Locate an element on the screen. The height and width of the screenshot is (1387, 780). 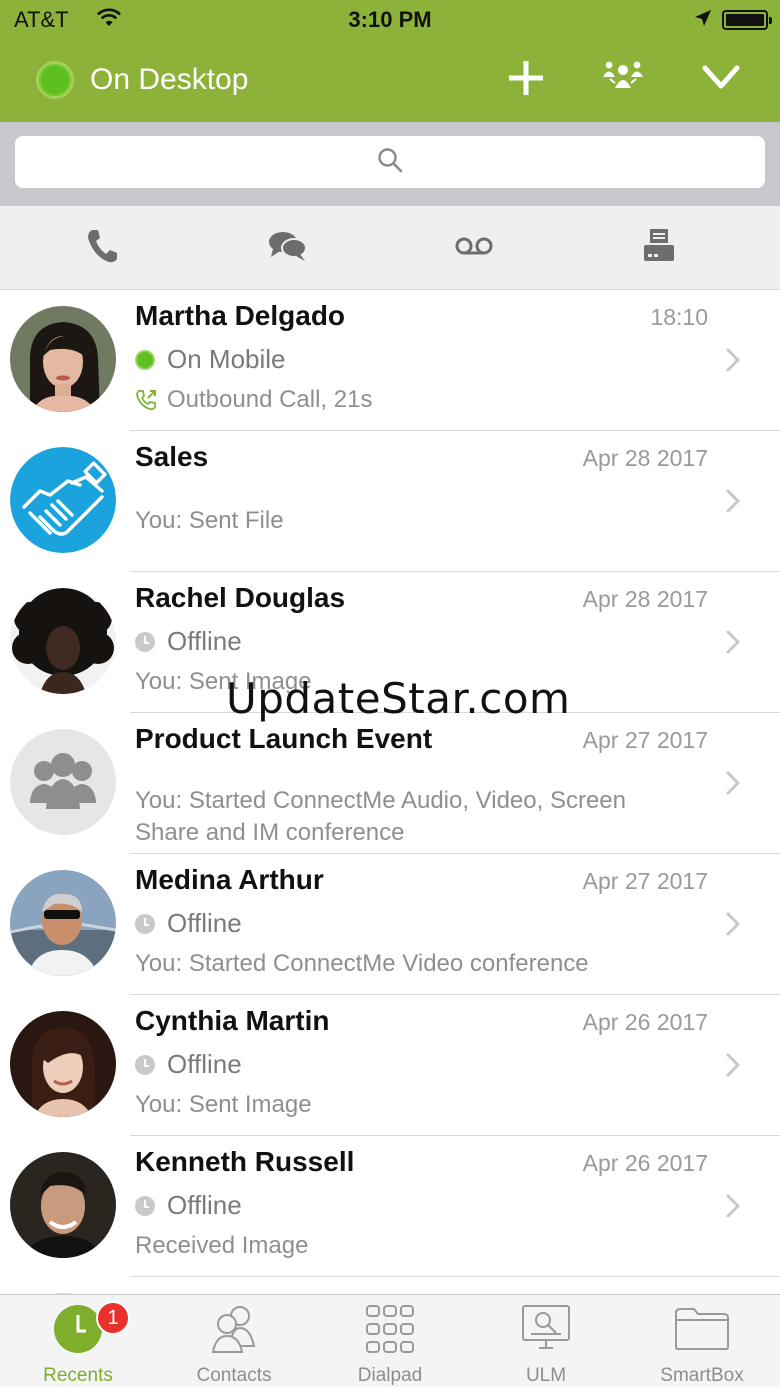
watermark-text: UpdateStar.com is located at coordinates (398, 698).